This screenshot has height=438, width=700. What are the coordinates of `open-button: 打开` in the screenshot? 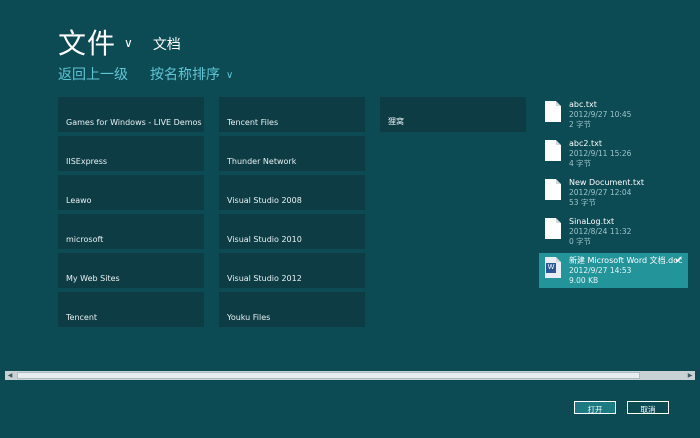 It's located at (595, 407).